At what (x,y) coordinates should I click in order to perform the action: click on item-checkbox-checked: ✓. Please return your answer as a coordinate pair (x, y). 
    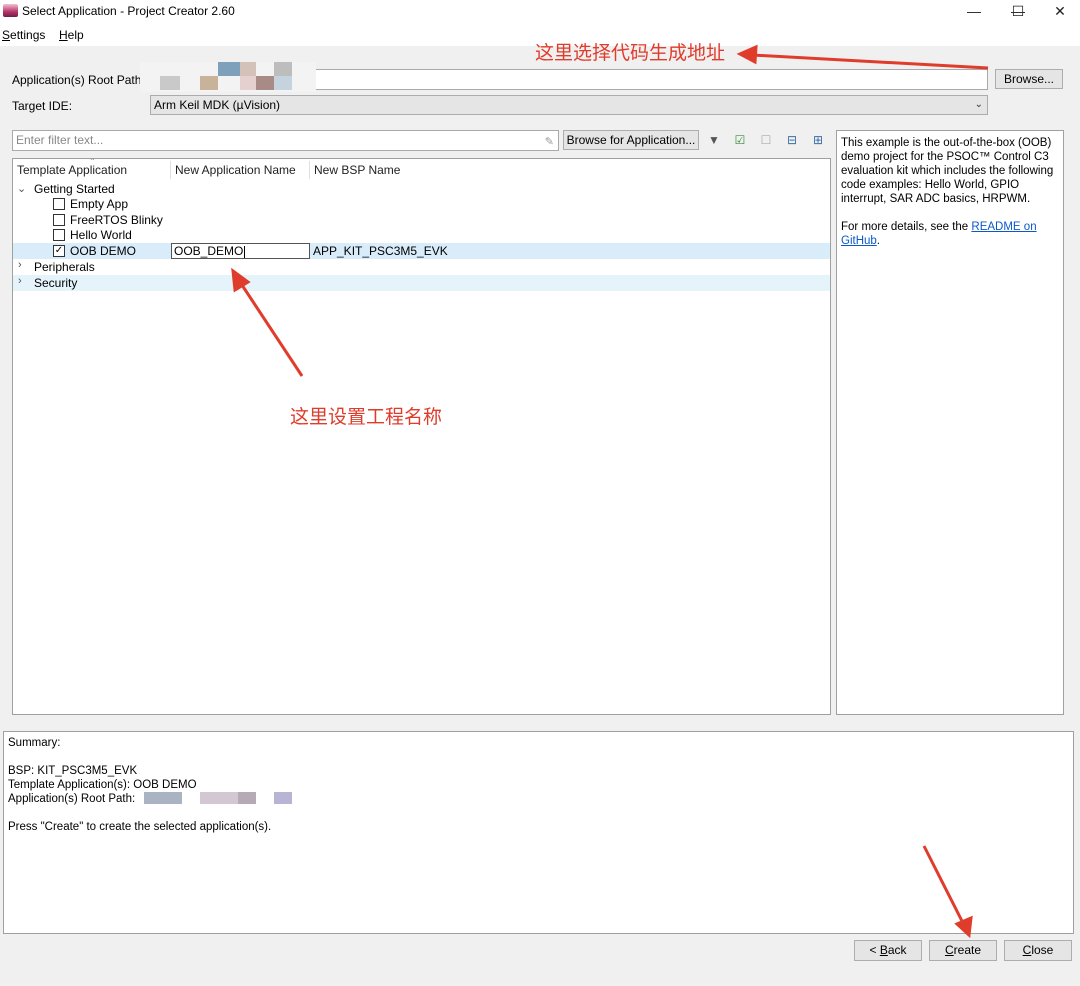
    Looking at the image, I should click on (59, 251).